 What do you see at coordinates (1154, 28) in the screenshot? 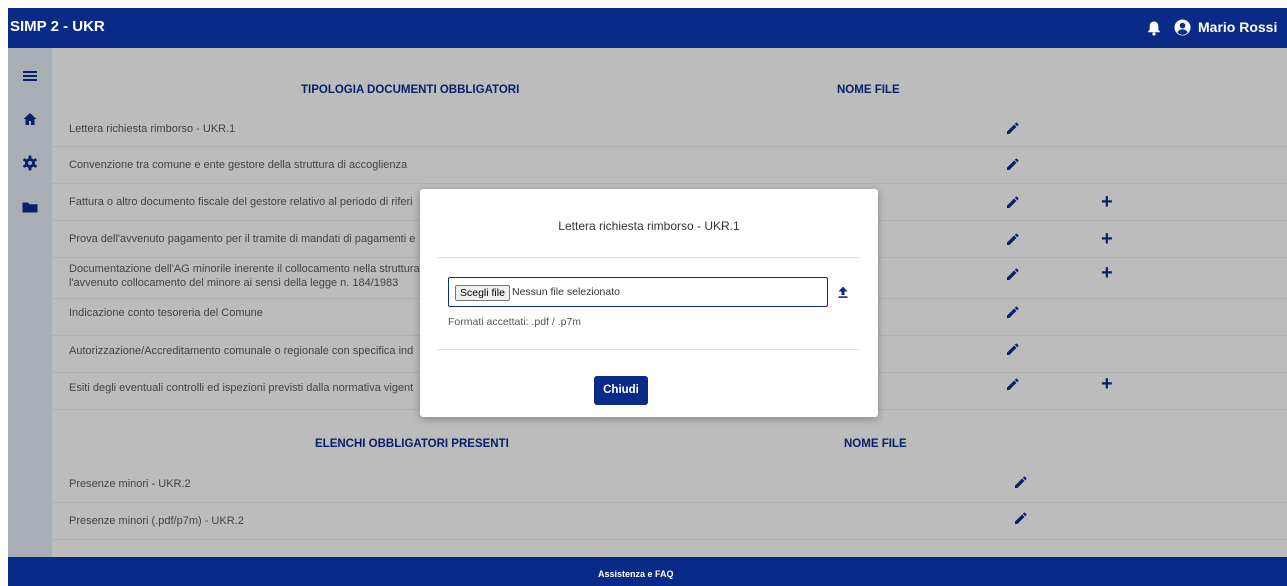
I see `bell-icon` at bounding box center [1154, 28].